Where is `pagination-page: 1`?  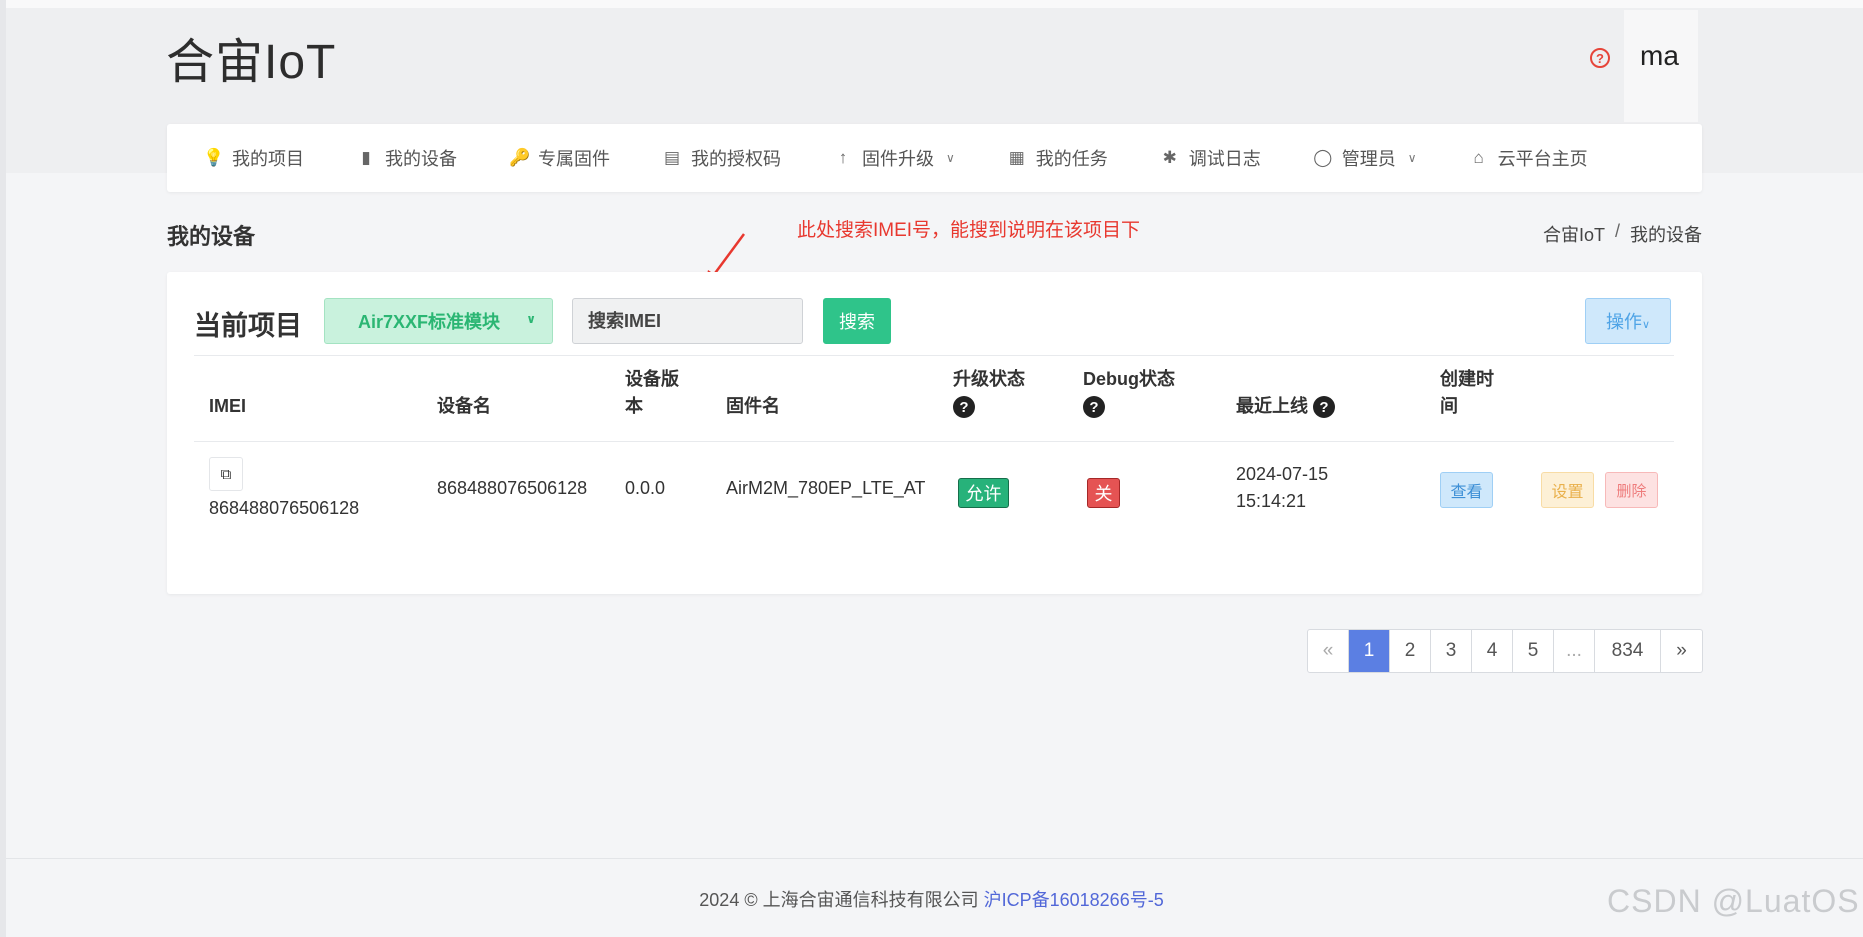
pagination-page: 1 is located at coordinates (1369, 651).